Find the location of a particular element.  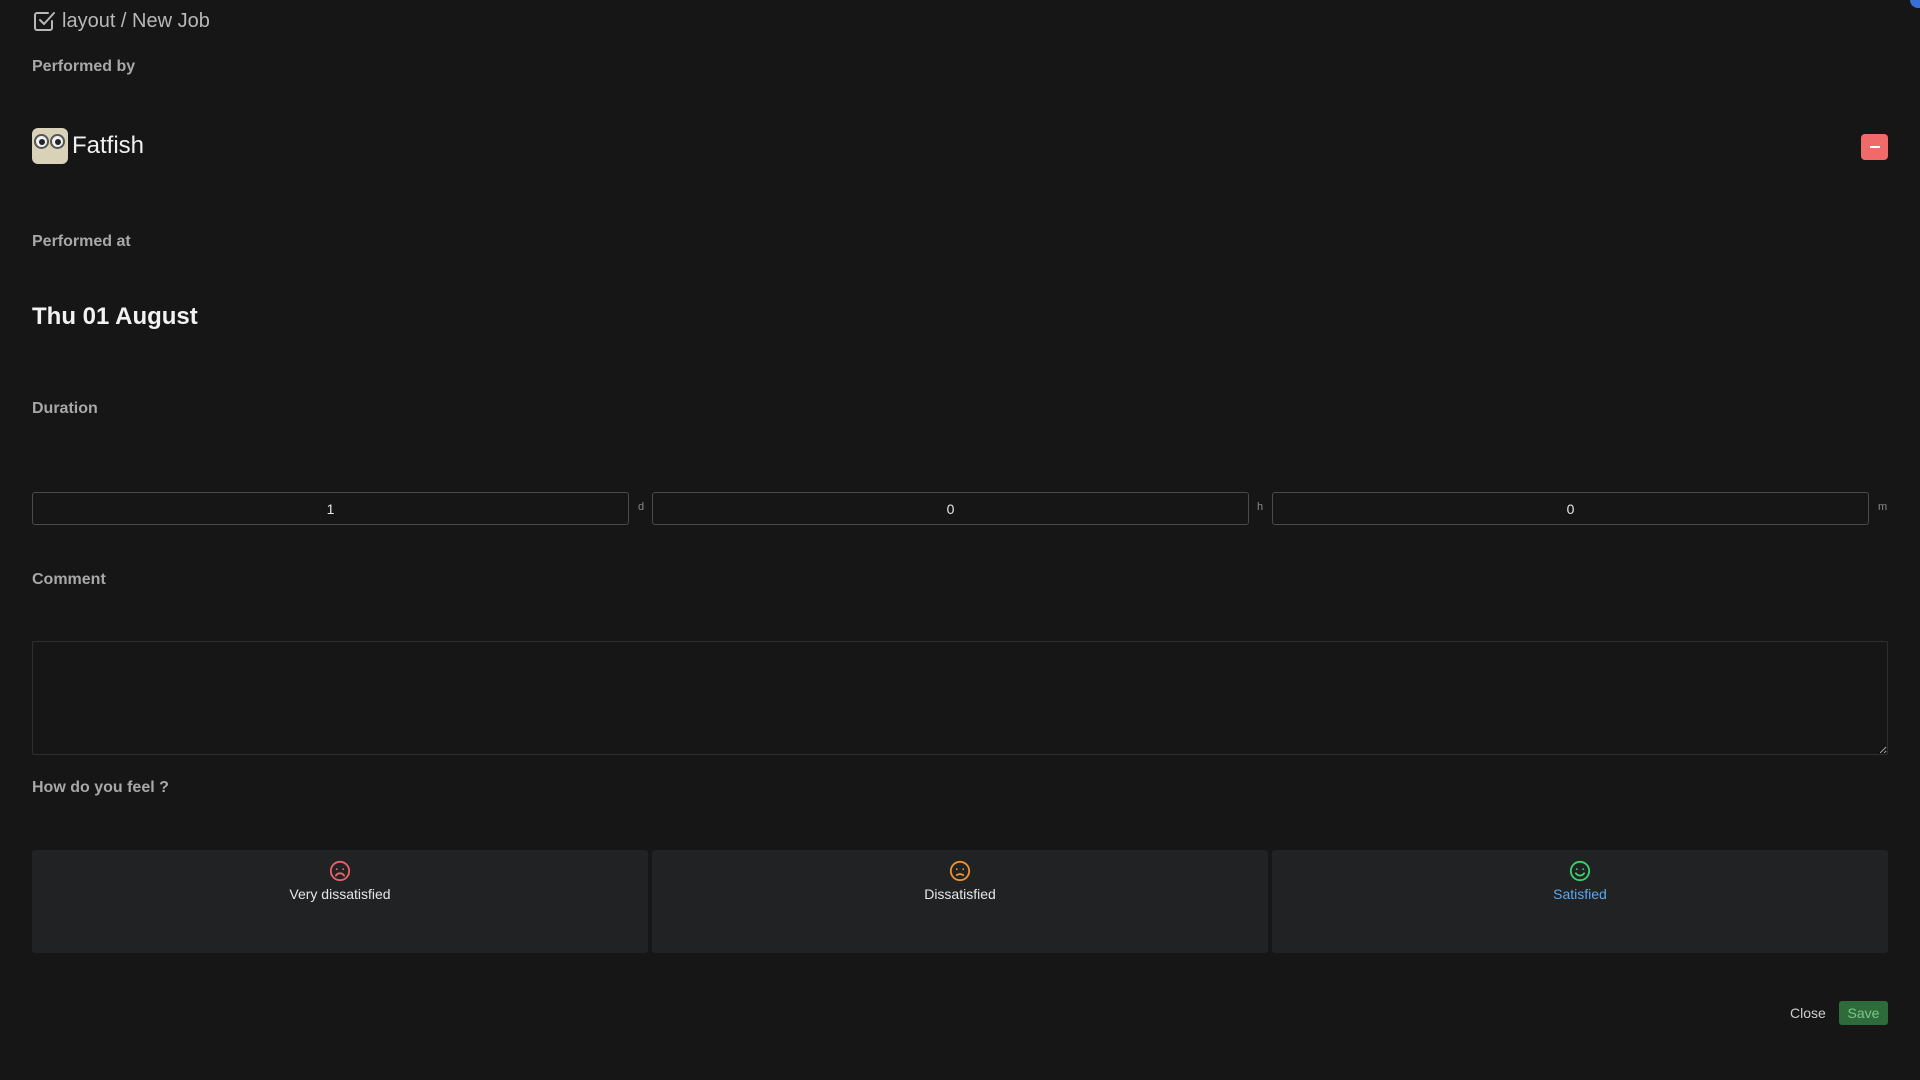

close-button: Close is located at coordinates (1808, 1013).